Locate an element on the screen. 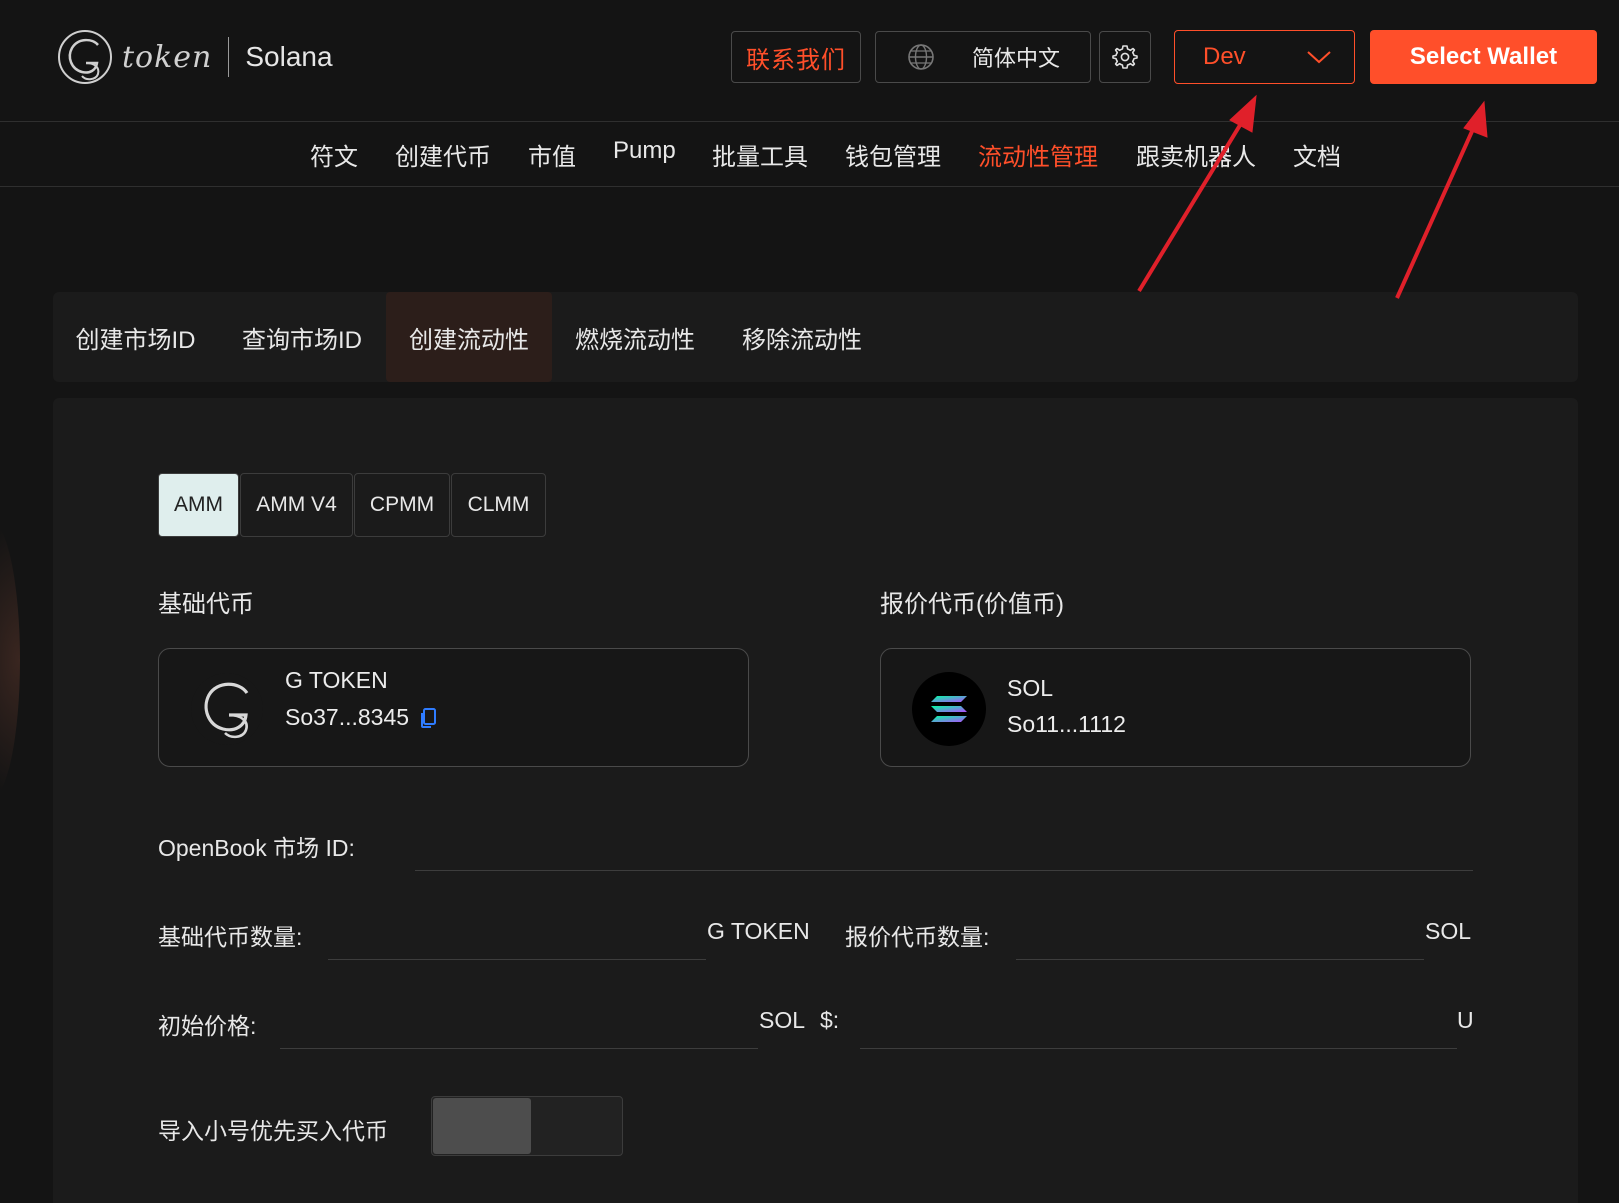 This screenshot has height=1203, width=1619. quote-token-selector: SOL So11...1112 is located at coordinates (1175, 707).